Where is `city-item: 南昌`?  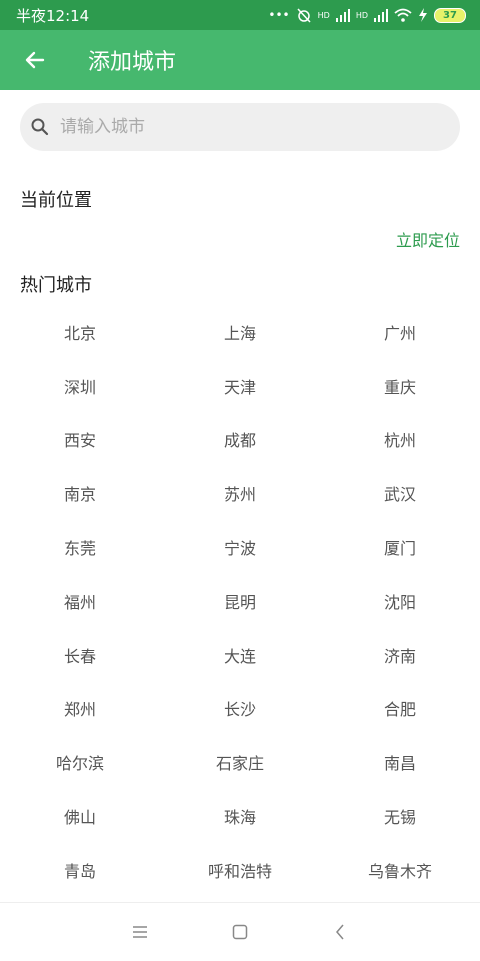 city-item: 南昌 is located at coordinates (400, 762).